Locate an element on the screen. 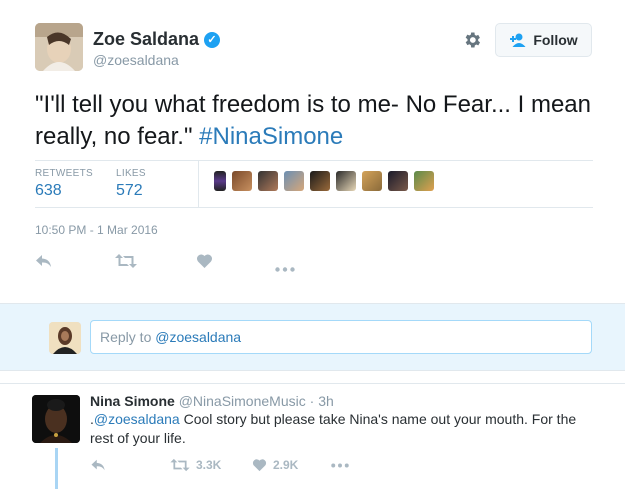 The image size is (625, 489). current-user-avatar is located at coordinates (65, 338).